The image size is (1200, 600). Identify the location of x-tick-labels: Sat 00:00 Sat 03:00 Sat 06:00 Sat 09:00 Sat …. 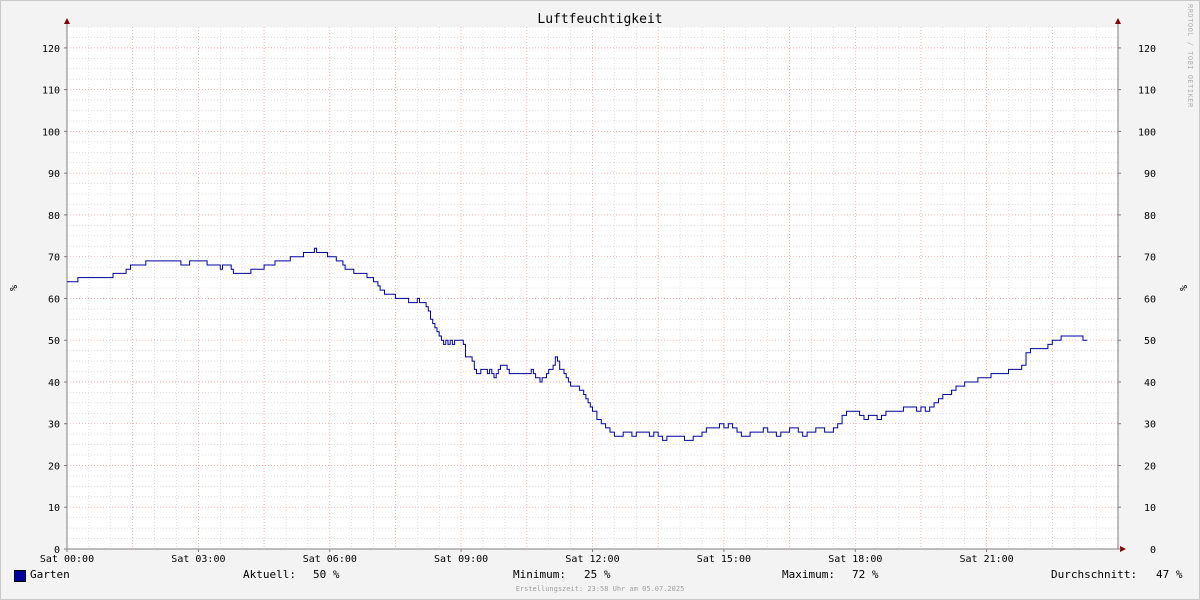
(527, 559).